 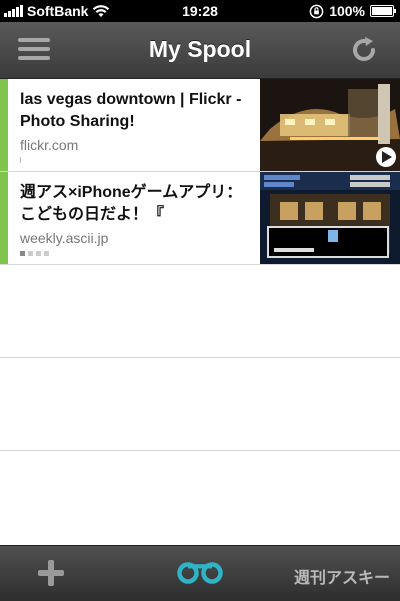 I want to click on refresh-icon, so click(x=364, y=49).